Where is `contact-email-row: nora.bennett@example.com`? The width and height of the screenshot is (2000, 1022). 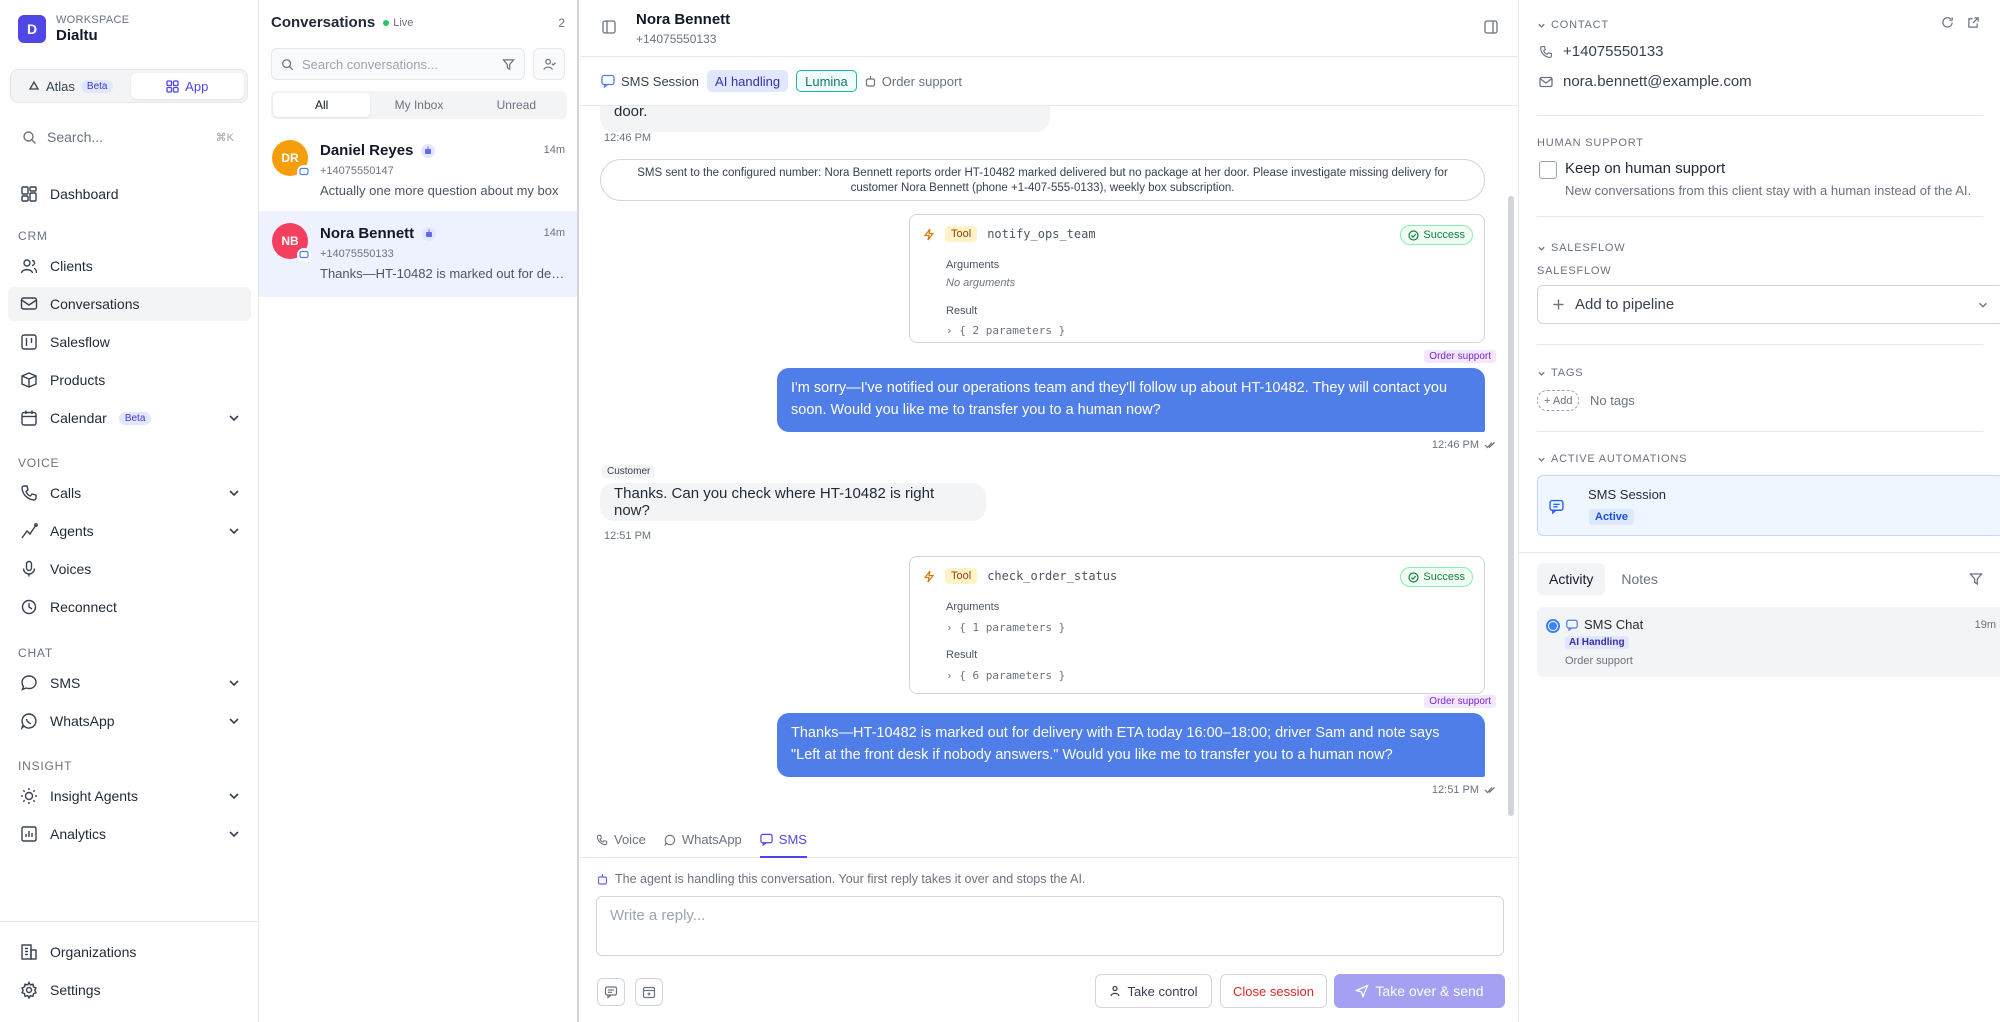
contact-email-row: nora.bennett@example.com is located at coordinates (1645, 81).